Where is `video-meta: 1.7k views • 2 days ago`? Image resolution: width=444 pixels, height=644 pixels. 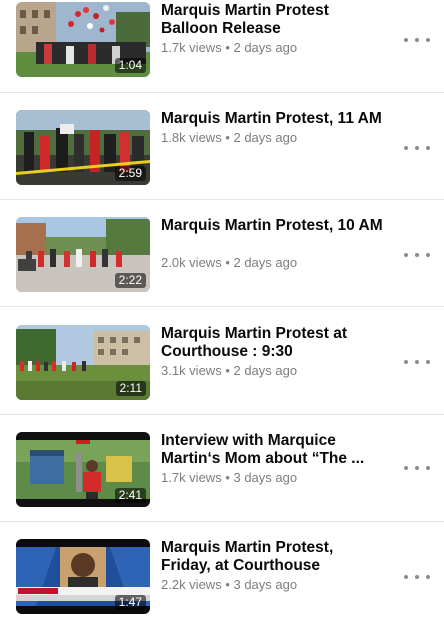
video-meta: 1.7k views • 2 days ago is located at coordinates (229, 47).